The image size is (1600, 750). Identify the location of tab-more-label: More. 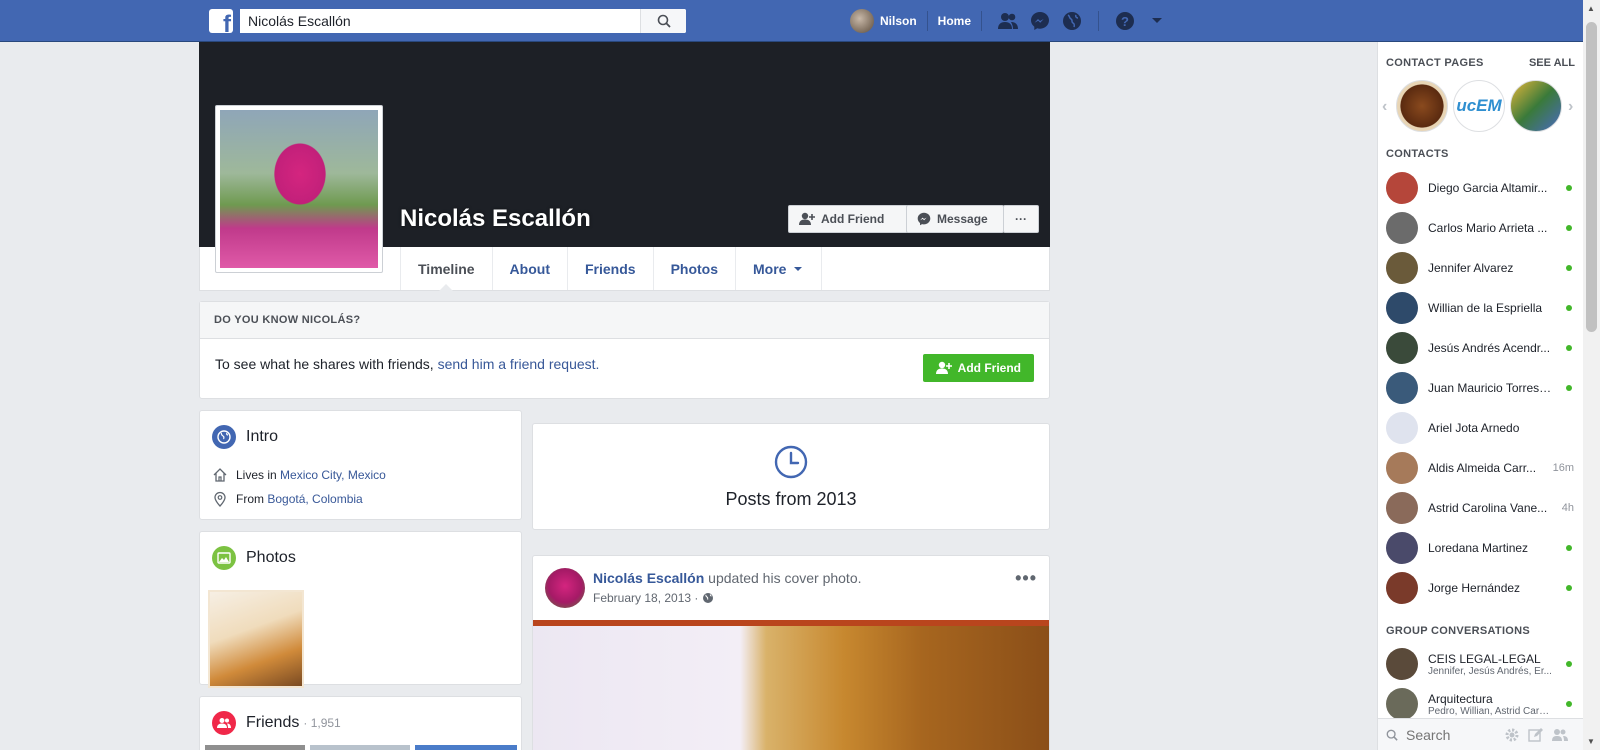
(770, 268).